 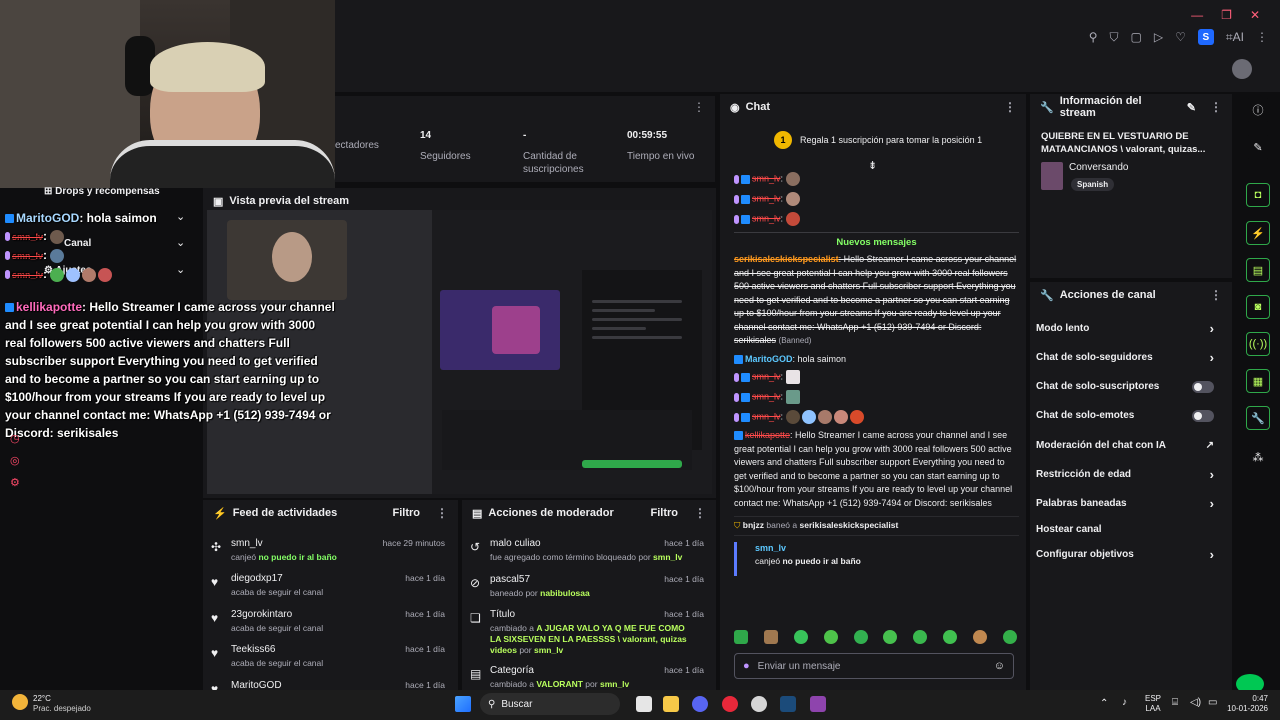 What do you see at coordinates (1203, 415) in the screenshot?
I see `emotes-only-toggle` at bounding box center [1203, 415].